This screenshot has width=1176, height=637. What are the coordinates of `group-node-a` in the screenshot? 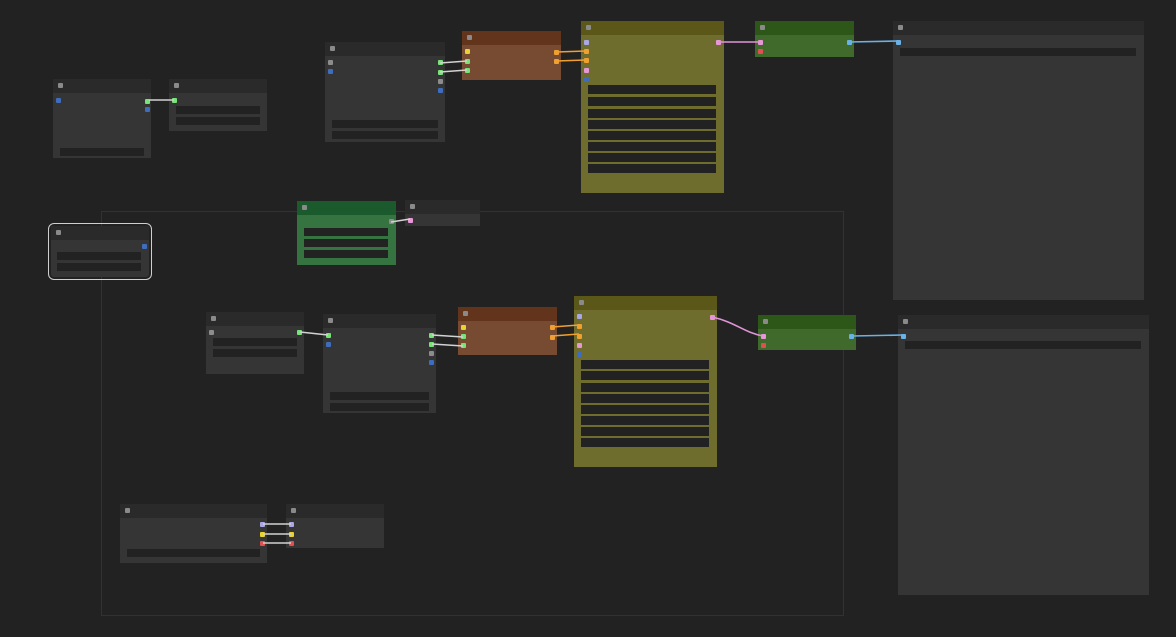 It's located at (193, 533).